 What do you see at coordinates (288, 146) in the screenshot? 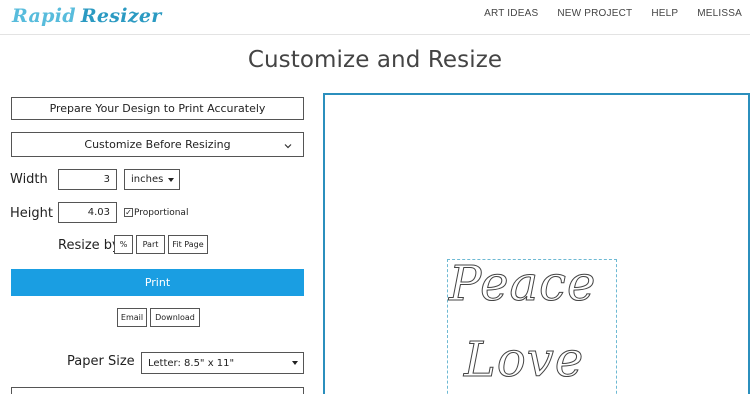
I see `chevron-down-icon` at bounding box center [288, 146].